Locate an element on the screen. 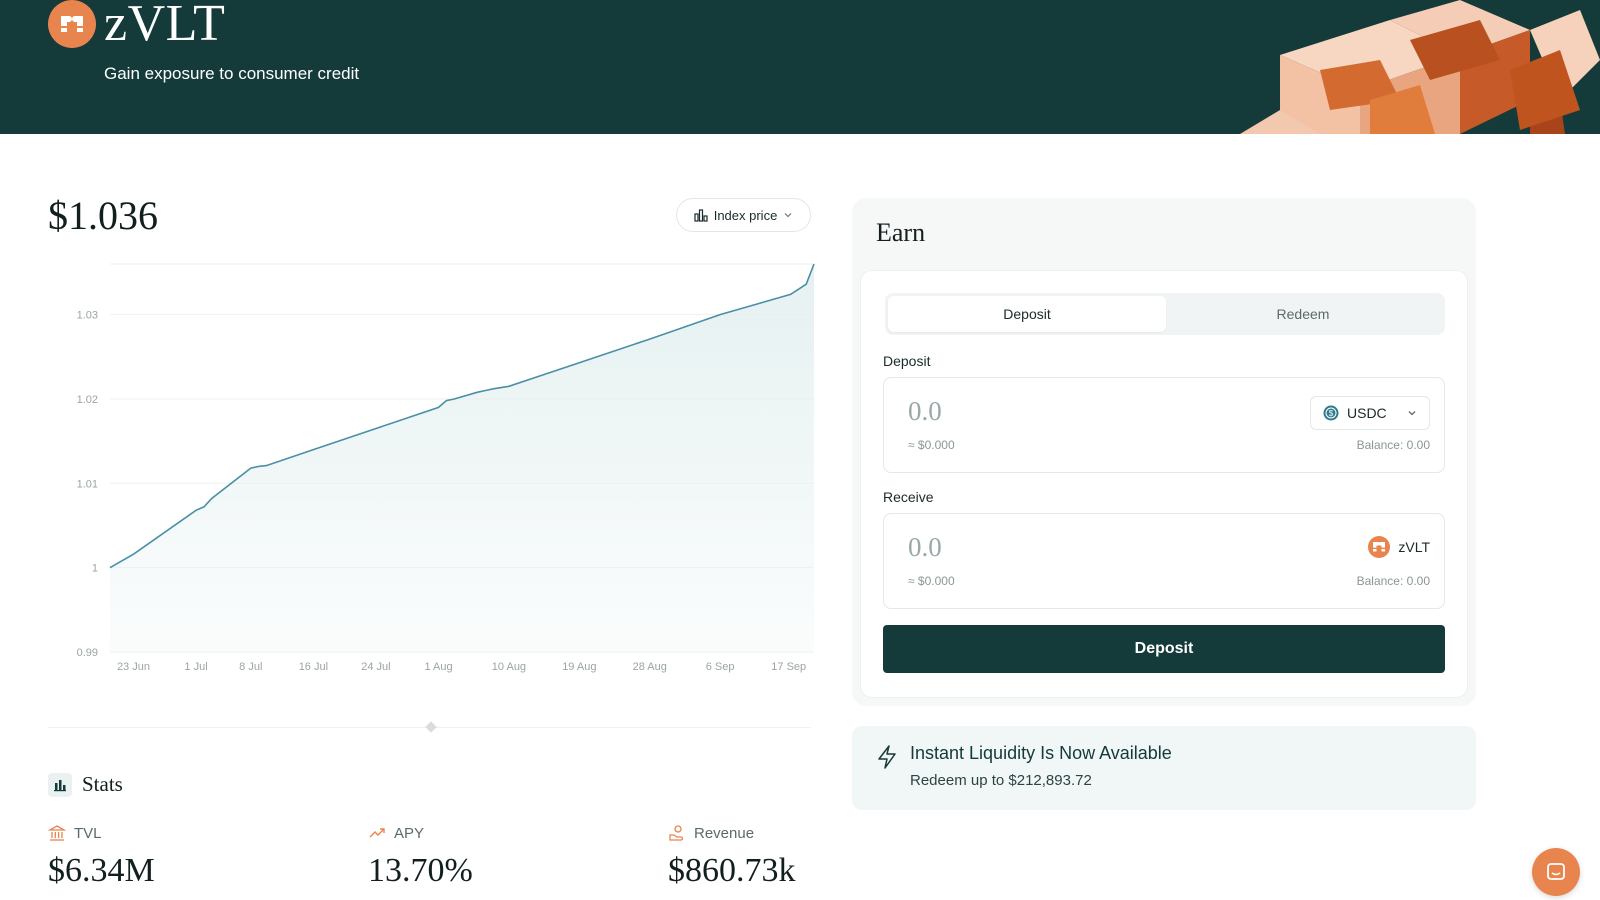 This screenshot has height=900, width=1600. stats-title: Stats is located at coordinates (102, 784).